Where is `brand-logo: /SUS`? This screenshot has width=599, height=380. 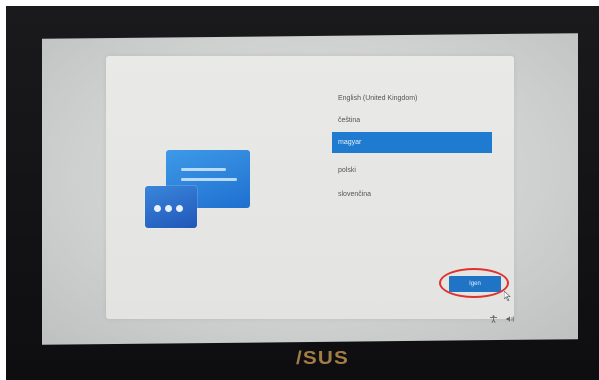
brand-logo: /SUS is located at coordinates (322, 358).